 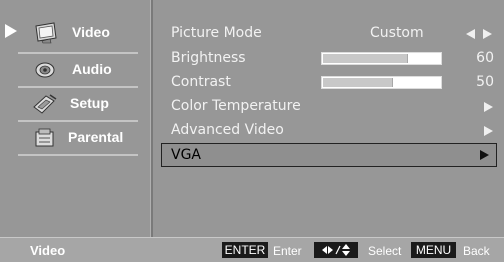 I want to click on arrows-key-icon, so click(x=336, y=250).